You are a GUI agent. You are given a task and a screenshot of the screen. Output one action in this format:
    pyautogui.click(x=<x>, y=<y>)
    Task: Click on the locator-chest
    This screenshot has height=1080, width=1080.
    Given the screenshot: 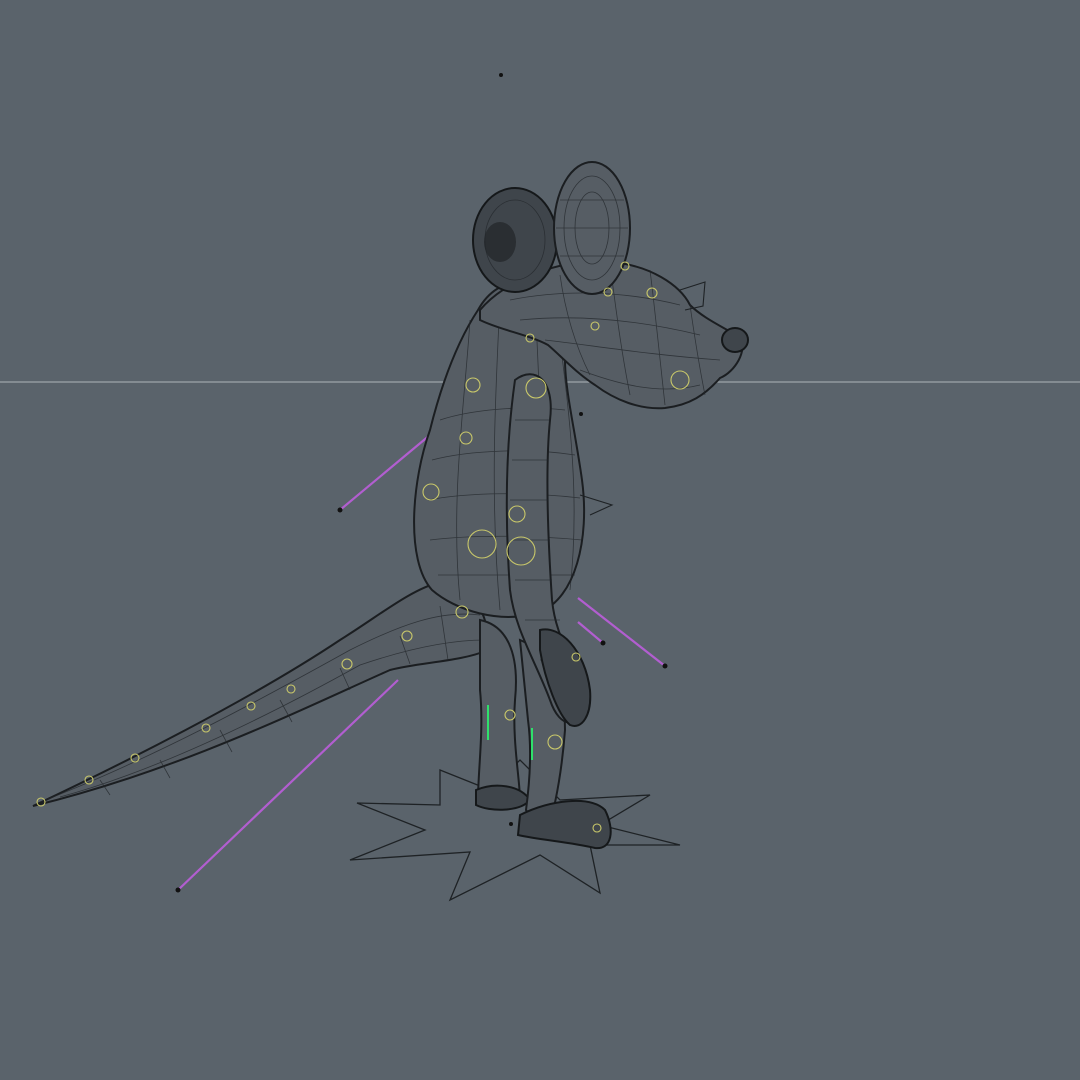 What is the action you would take?
    pyautogui.click(x=581, y=414)
    